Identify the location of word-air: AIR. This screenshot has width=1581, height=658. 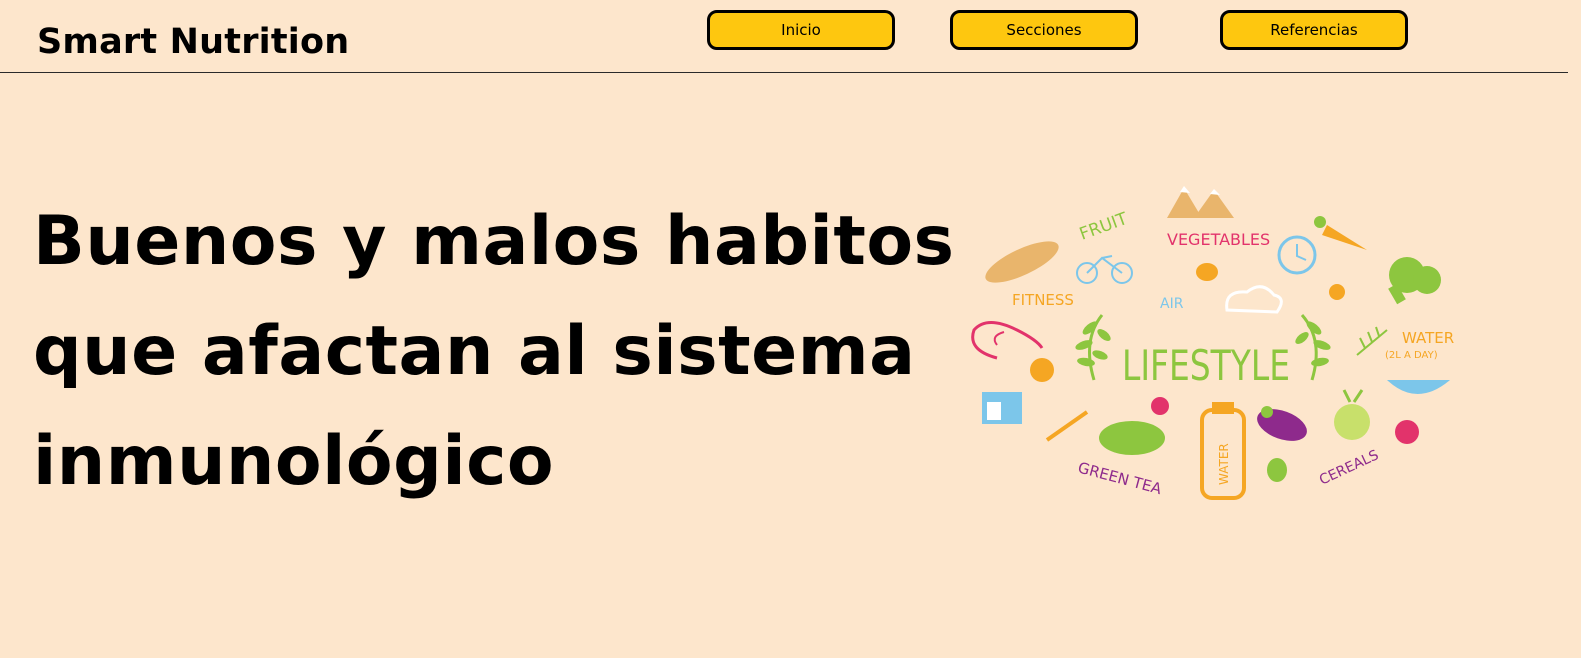
(1172, 304).